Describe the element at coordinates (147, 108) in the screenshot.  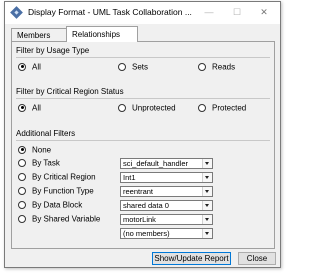
I see `critical-unprotected-radio: Unprotected` at that location.